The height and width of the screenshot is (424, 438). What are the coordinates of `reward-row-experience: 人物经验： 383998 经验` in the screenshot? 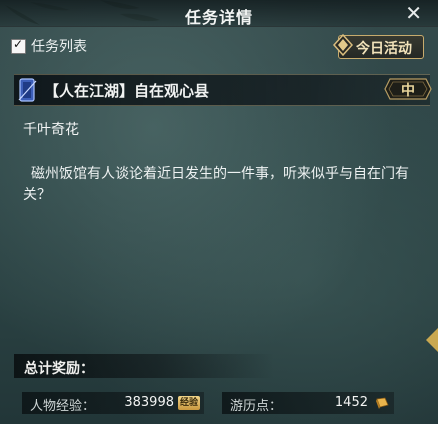 It's located at (113, 403).